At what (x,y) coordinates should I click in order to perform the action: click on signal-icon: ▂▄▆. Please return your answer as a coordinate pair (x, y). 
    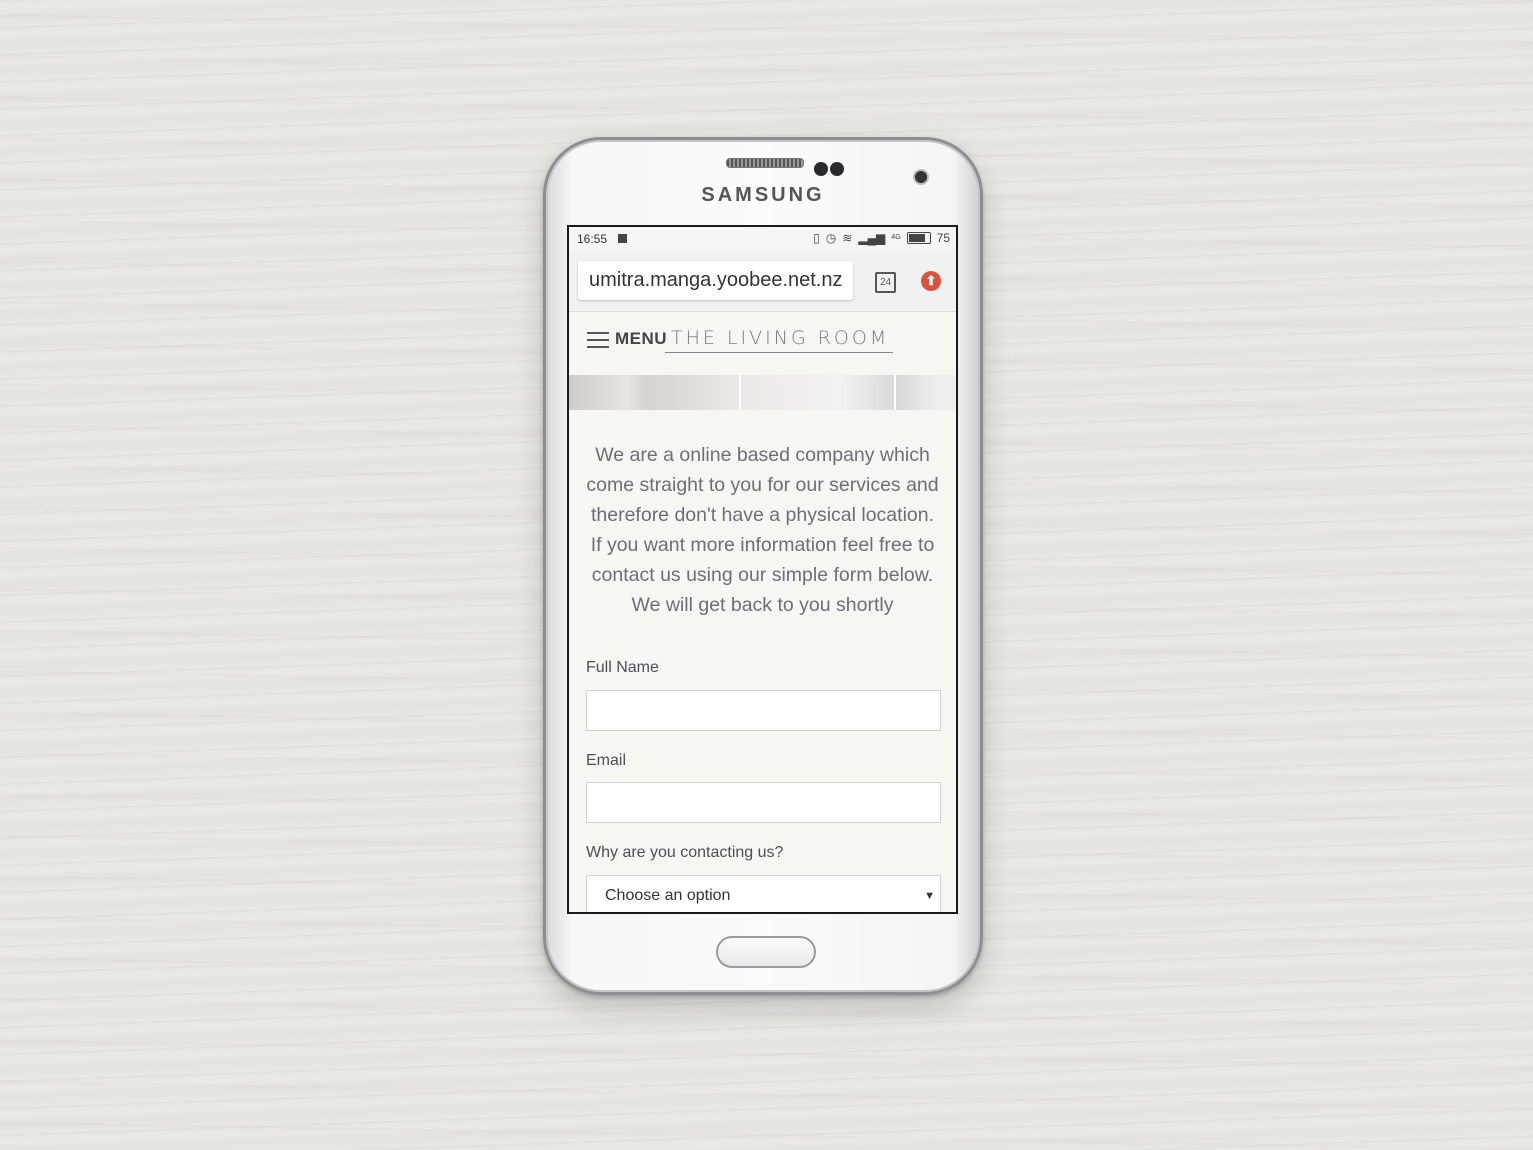
    Looking at the image, I should click on (872, 238).